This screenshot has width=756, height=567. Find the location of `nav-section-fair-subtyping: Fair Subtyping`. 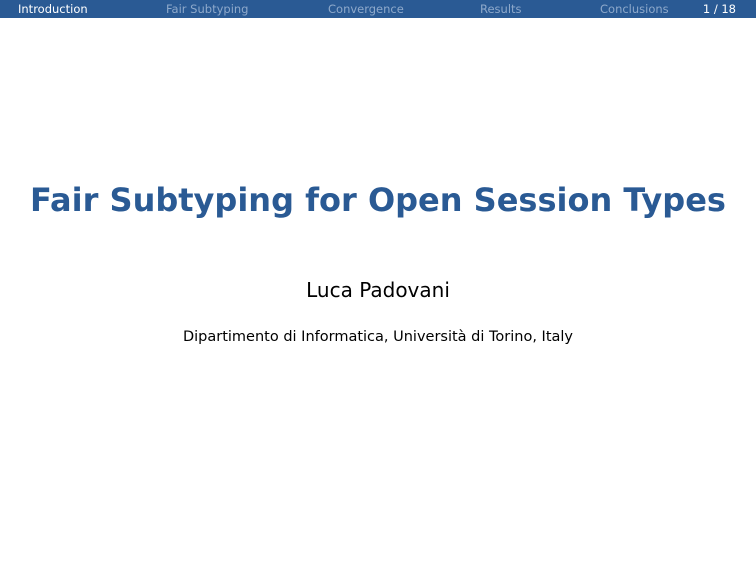

nav-section-fair-subtyping: Fair Subtyping is located at coordinates (207, 9).